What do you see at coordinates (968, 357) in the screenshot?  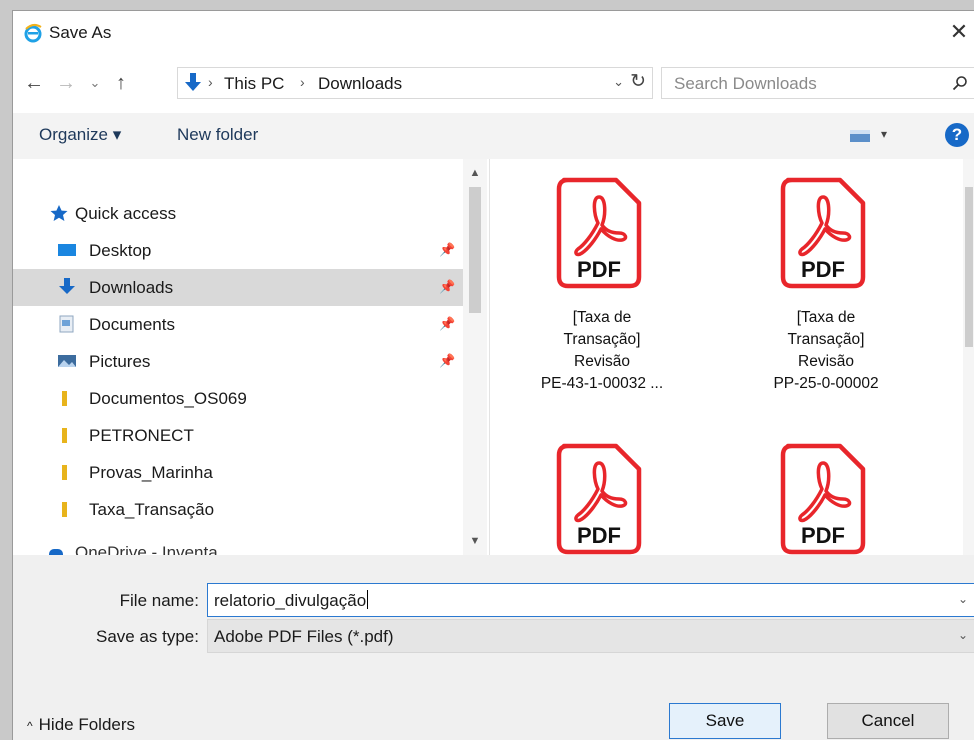 I see `file-pane-scrollbar` at bounding box center [968, 357].